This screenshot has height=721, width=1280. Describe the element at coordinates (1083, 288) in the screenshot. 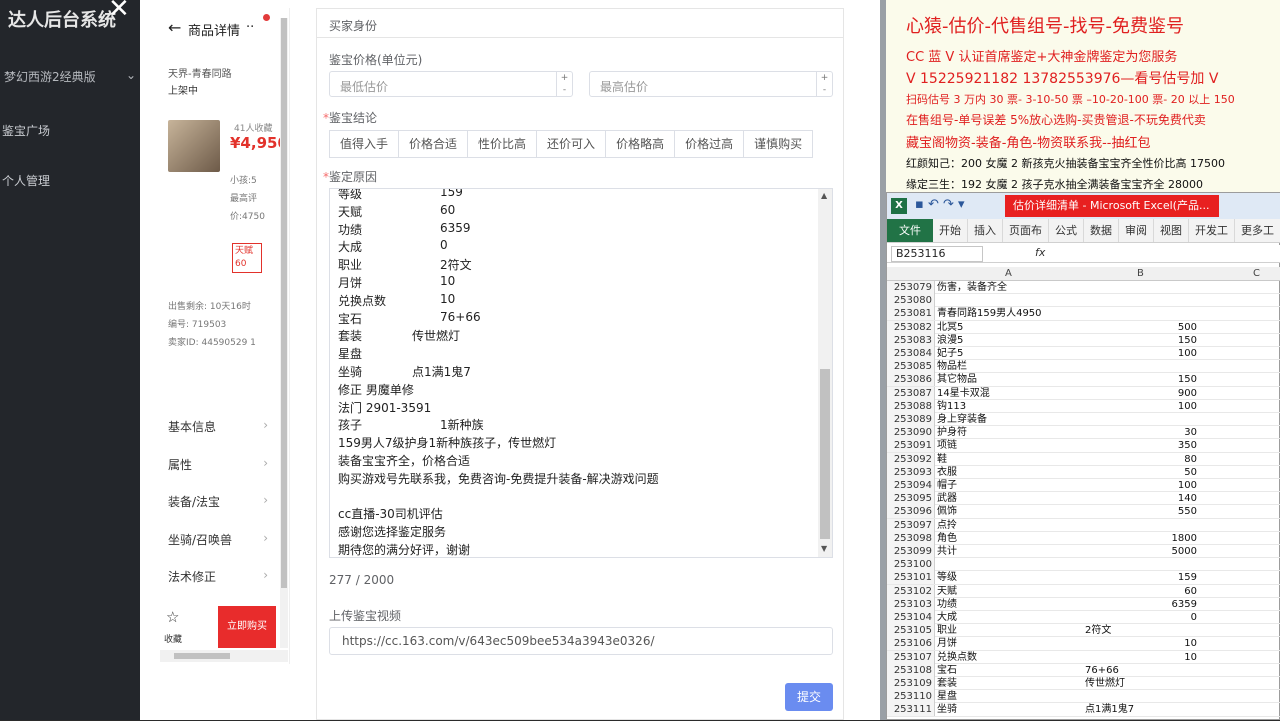

I see `sheet-row: 253079 伤害，装备齐全` at that location.